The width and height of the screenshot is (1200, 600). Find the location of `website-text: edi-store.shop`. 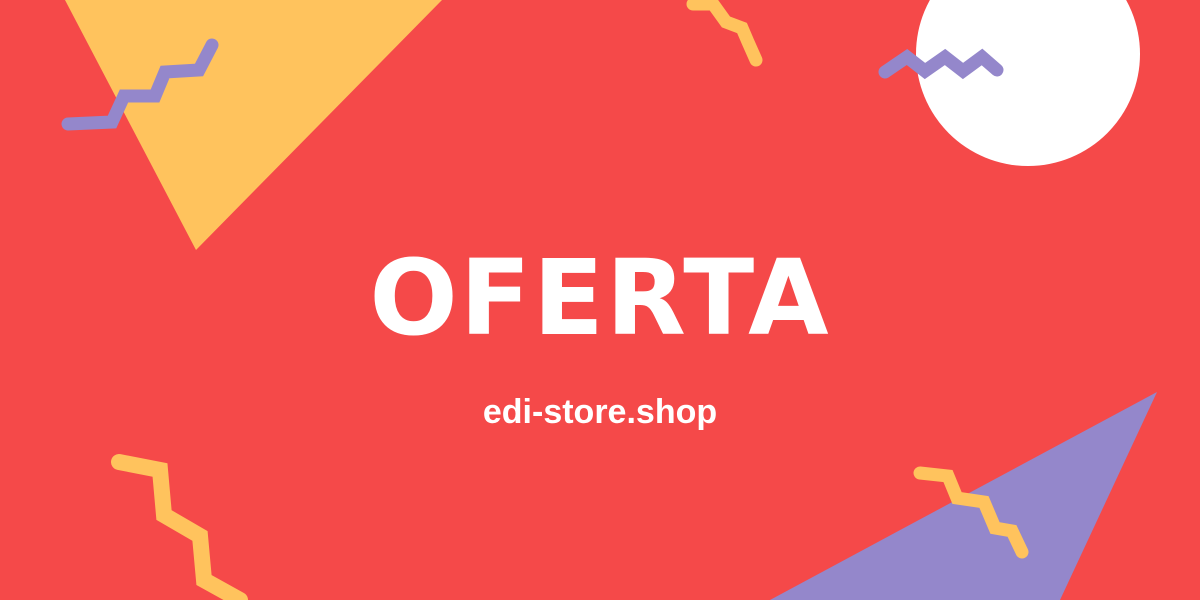

website-text: edi-store.shop is located at coordinates (600, 412).